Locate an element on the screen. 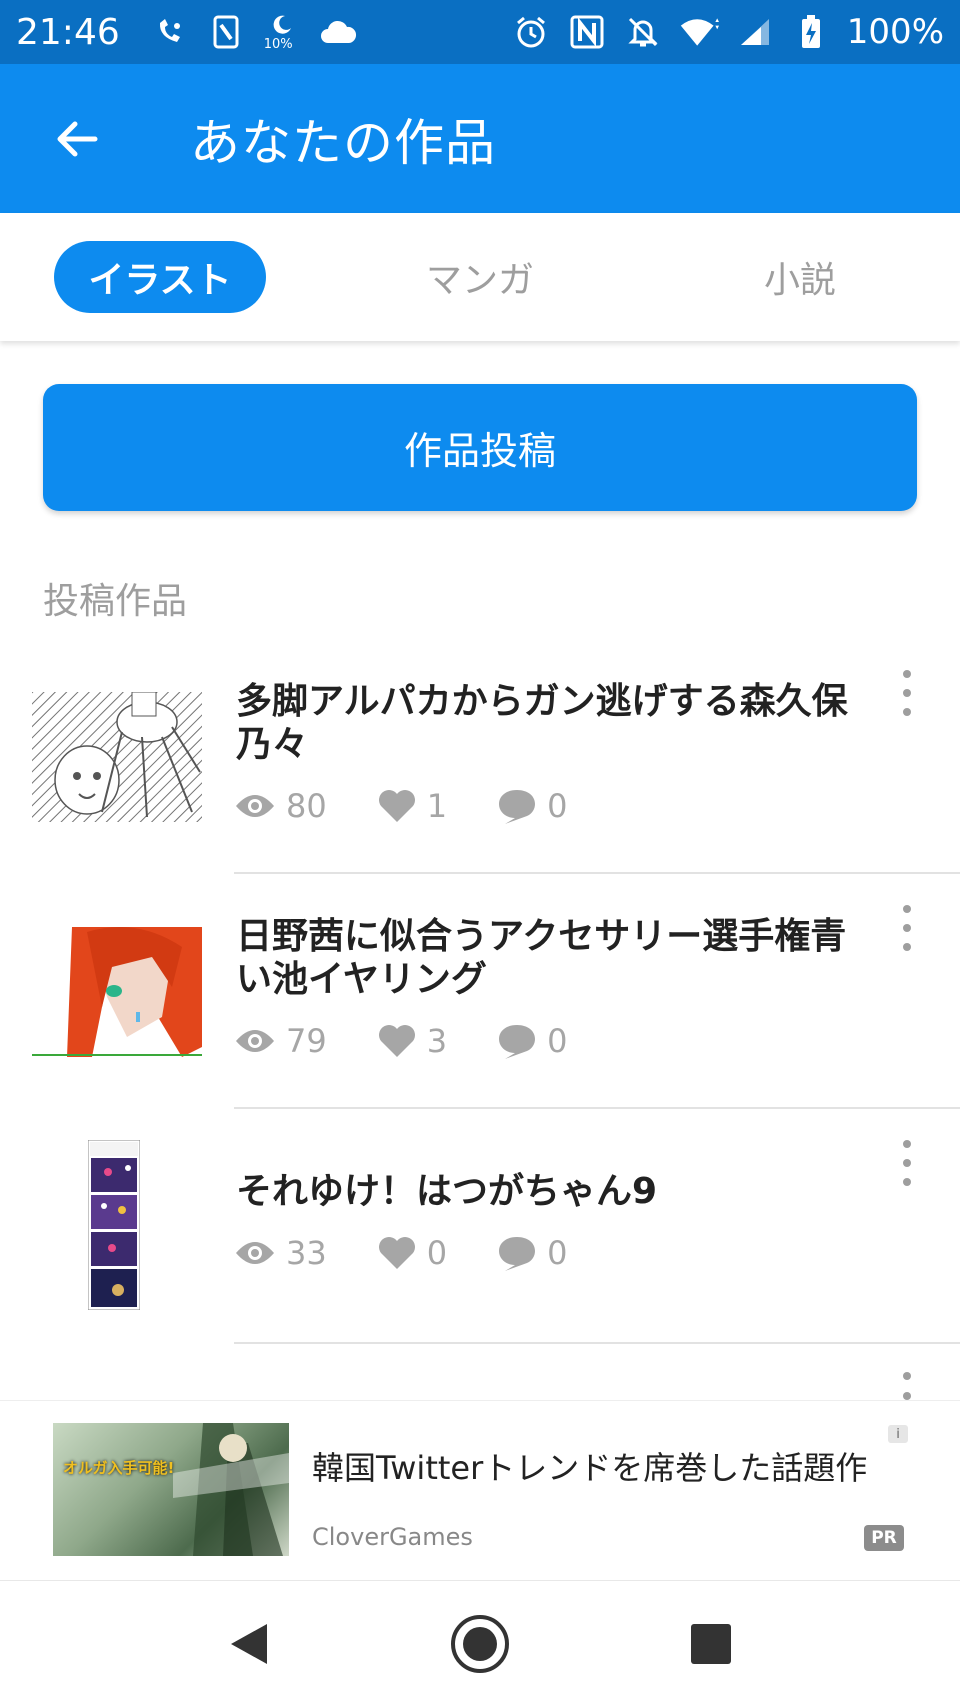 The image size is (960, 1708). views-count: 80 is located at coordinates (306, 806).